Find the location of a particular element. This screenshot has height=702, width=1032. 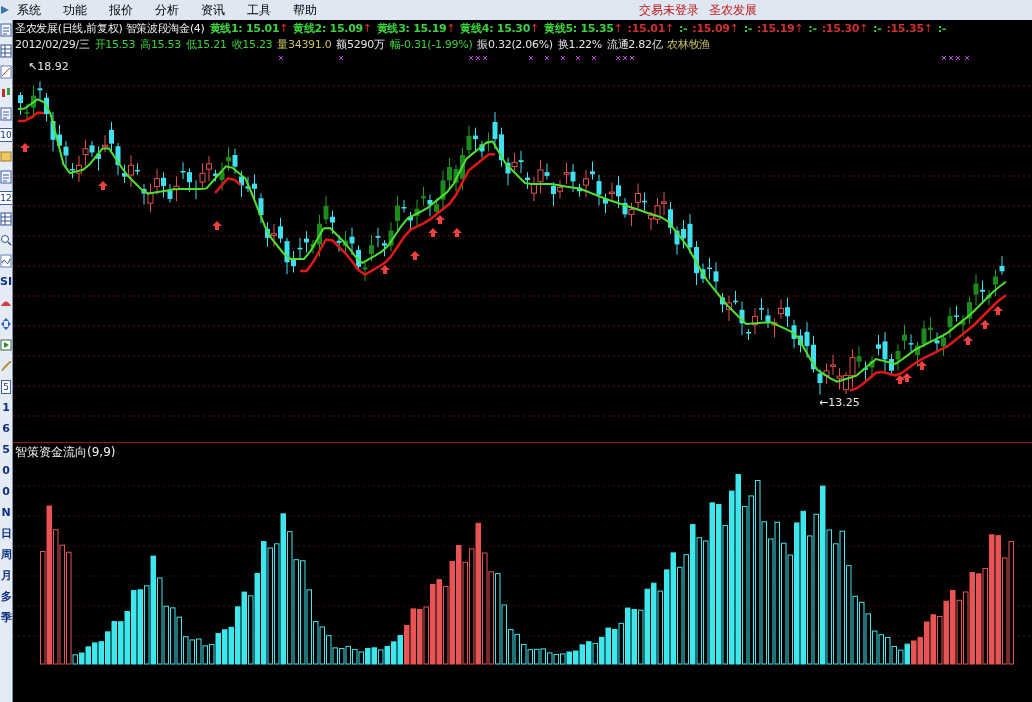

chart-title: 圣农发展(日线,前复权) 智策波段淘金(4) is located at coordinates (110, 28).